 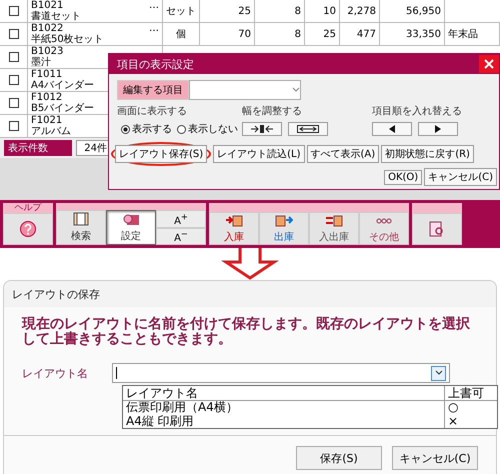 I want to click on box-in-icon, so click(x=234, y=221).